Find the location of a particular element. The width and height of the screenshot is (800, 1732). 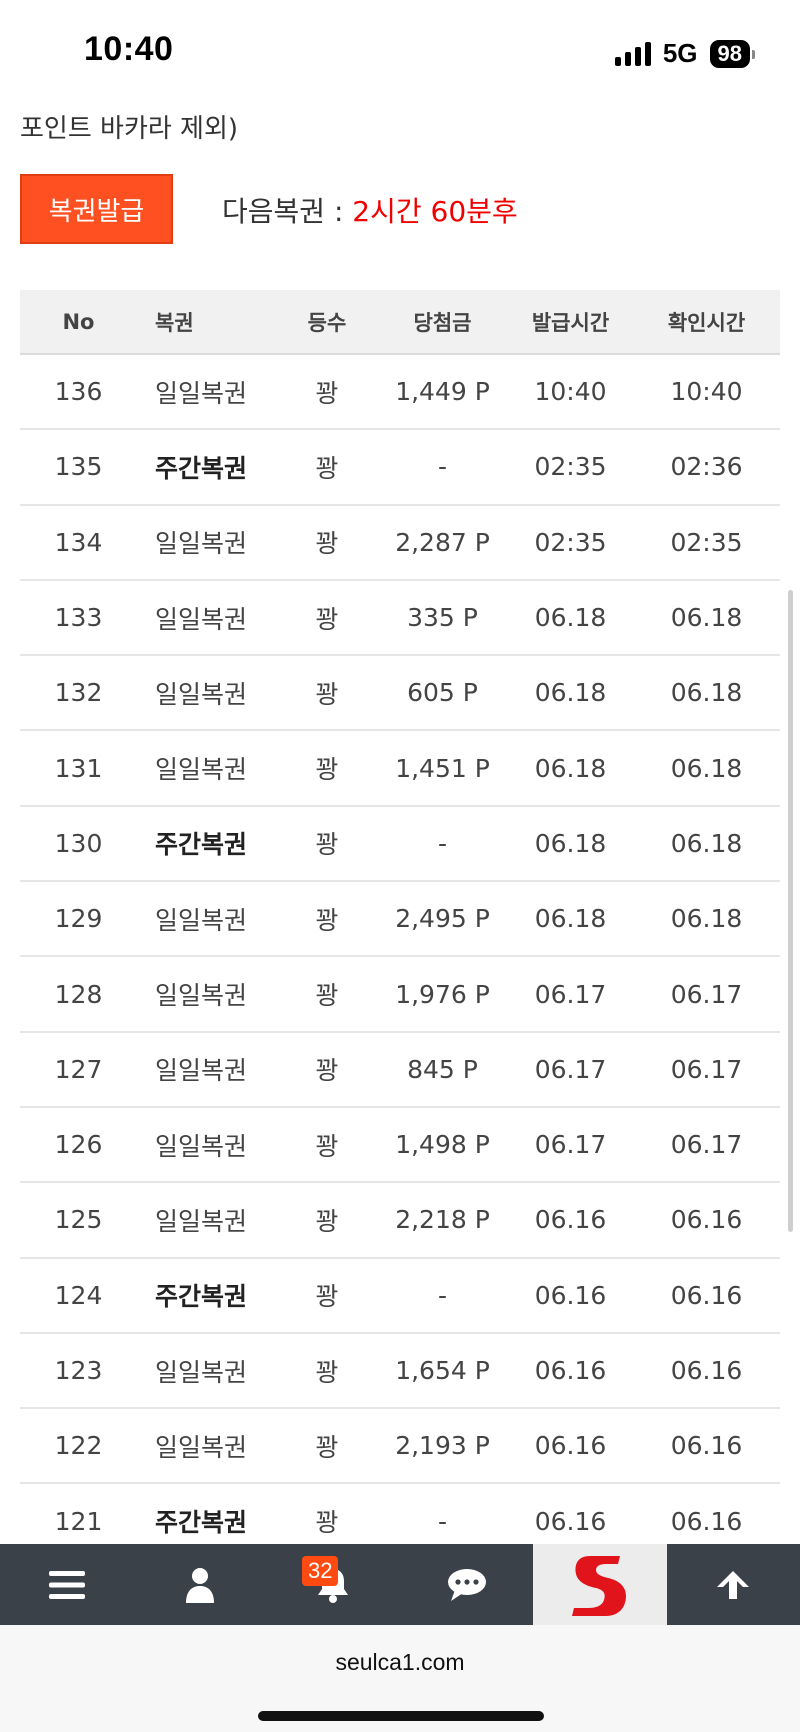

battery-icon: 98 is located at coordinates (732, 53).